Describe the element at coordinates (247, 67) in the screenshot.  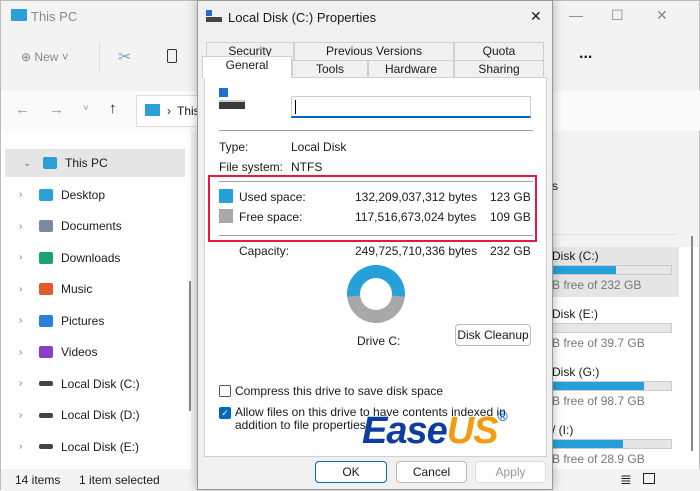
I see `tab-general: General` at that location.